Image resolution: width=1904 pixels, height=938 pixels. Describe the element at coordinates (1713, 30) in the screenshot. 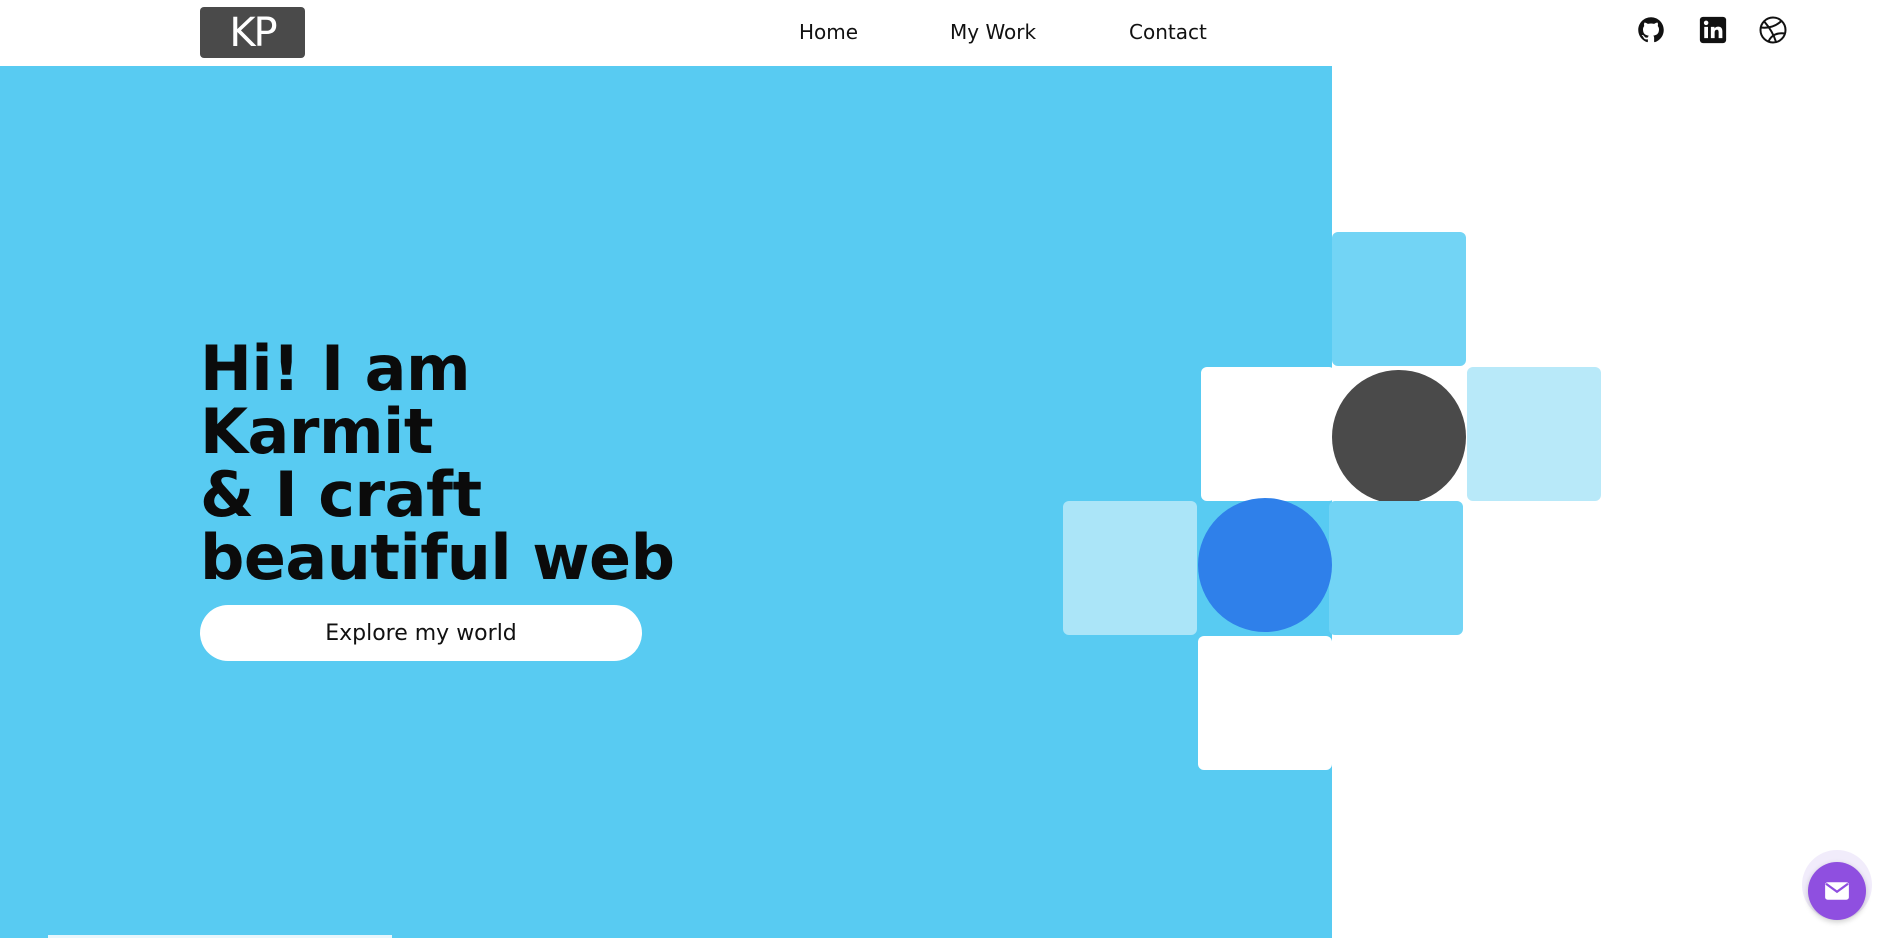

I see `linkedin-icon` at that location.